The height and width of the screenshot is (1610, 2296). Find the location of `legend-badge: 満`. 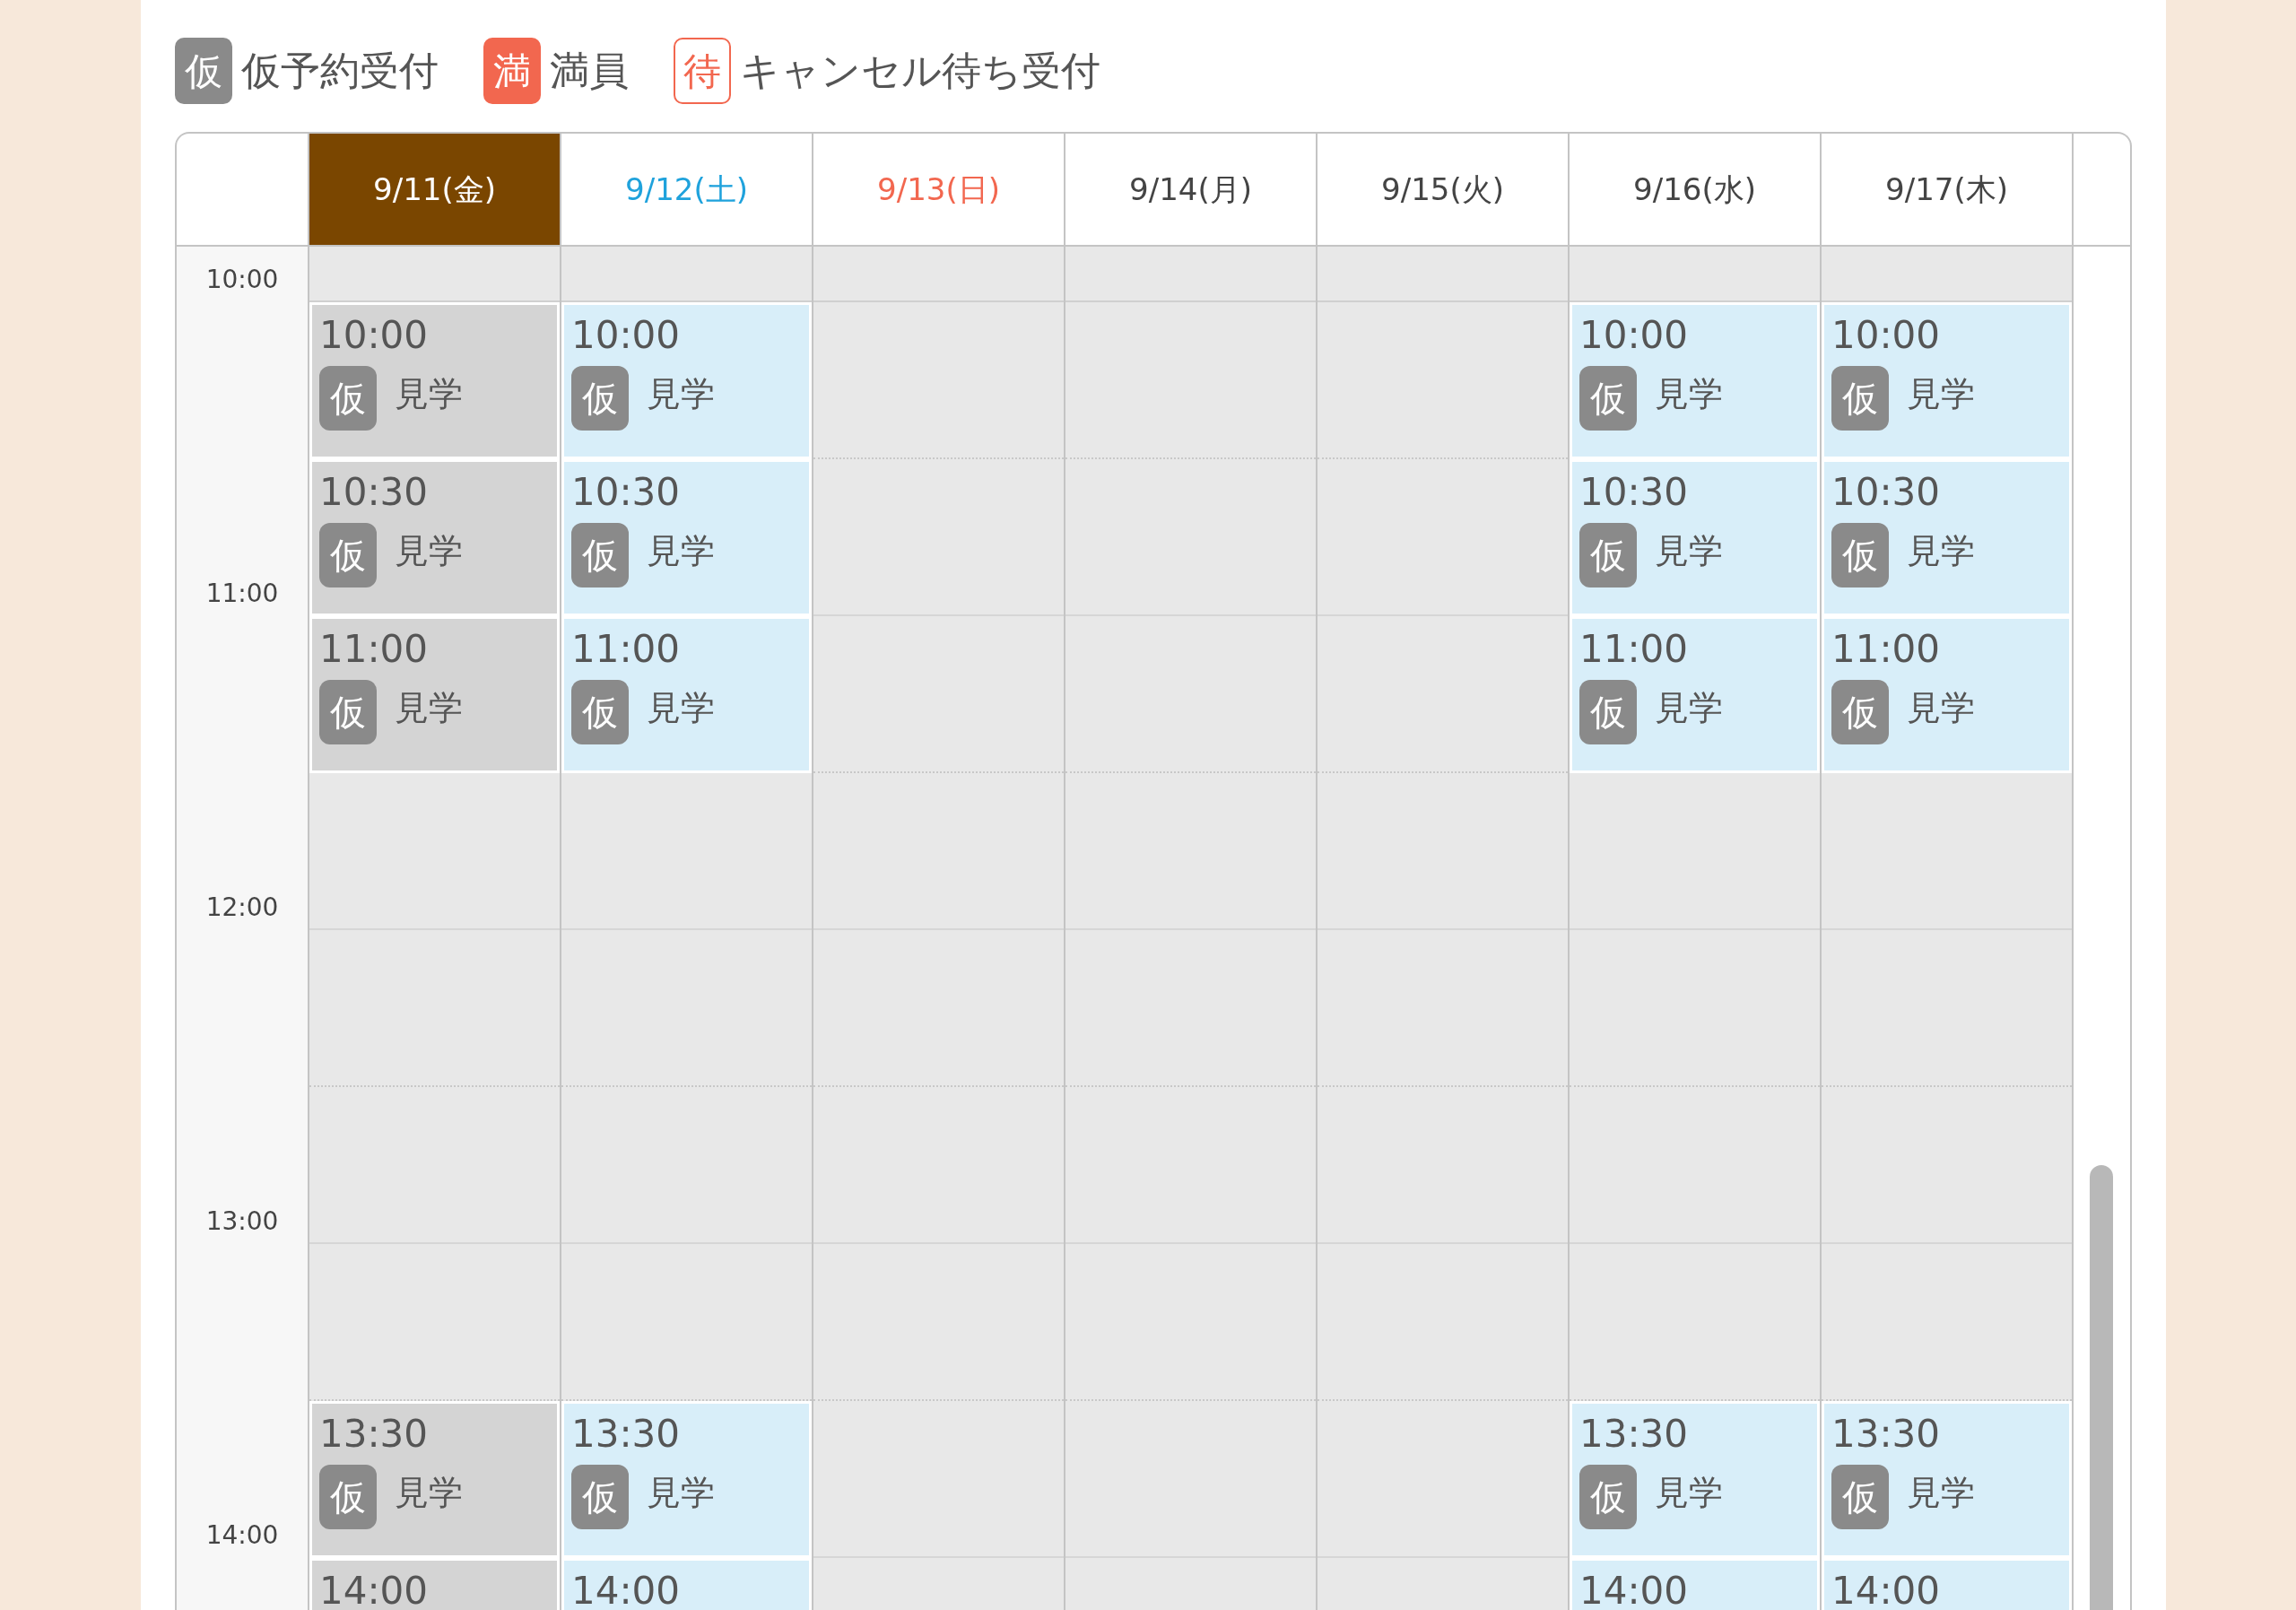

legend-badge: 満 is located at coordinates (512, 71).